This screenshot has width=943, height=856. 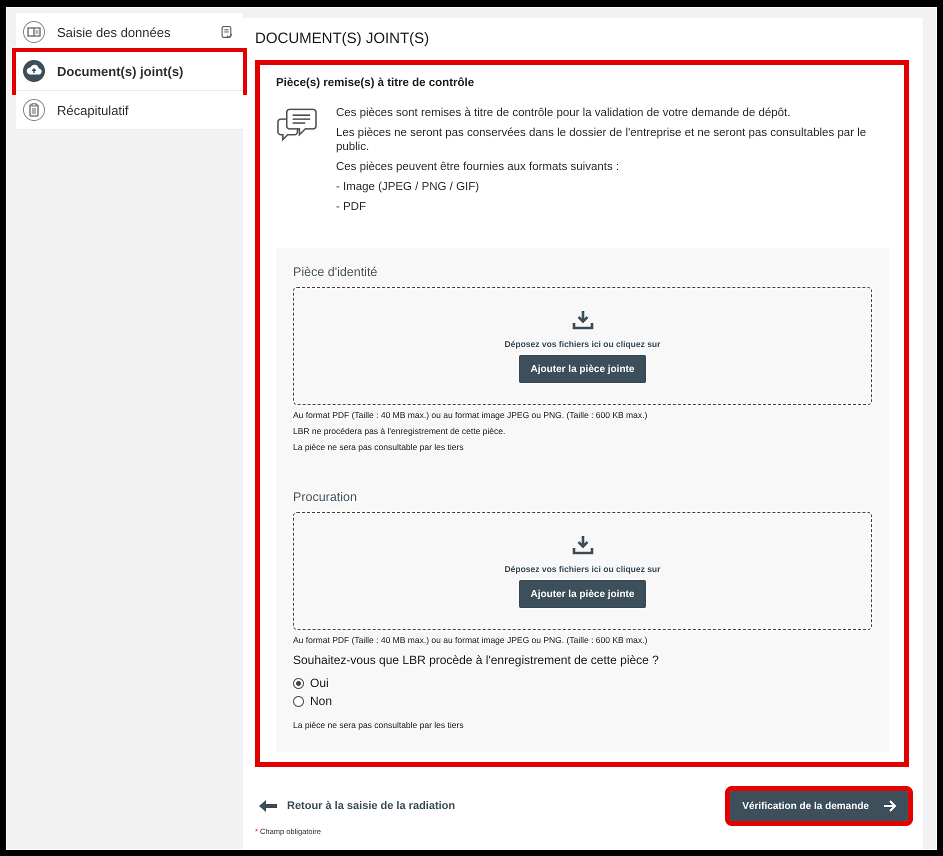 What do you see at coordinates (325, 497) in the screenshot?
I see `field-label: Procuration` at bounding box center [325, 497].